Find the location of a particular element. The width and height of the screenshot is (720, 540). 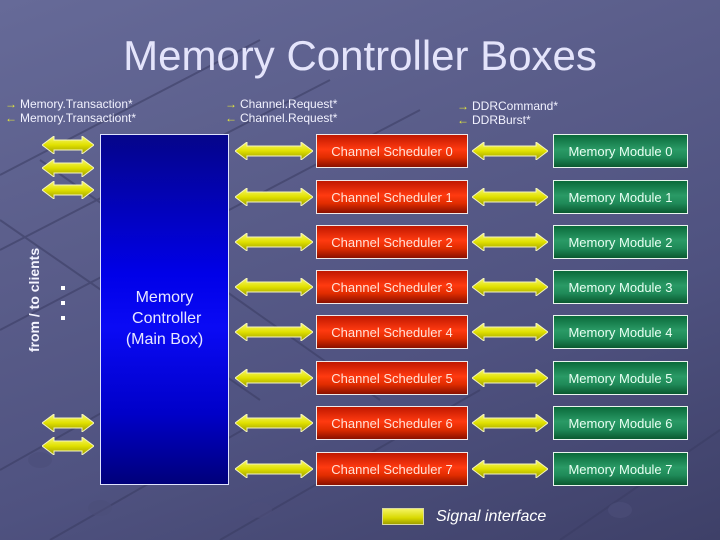

memory-module-box: Memory Module 3 is located at coordinates (620, 287).